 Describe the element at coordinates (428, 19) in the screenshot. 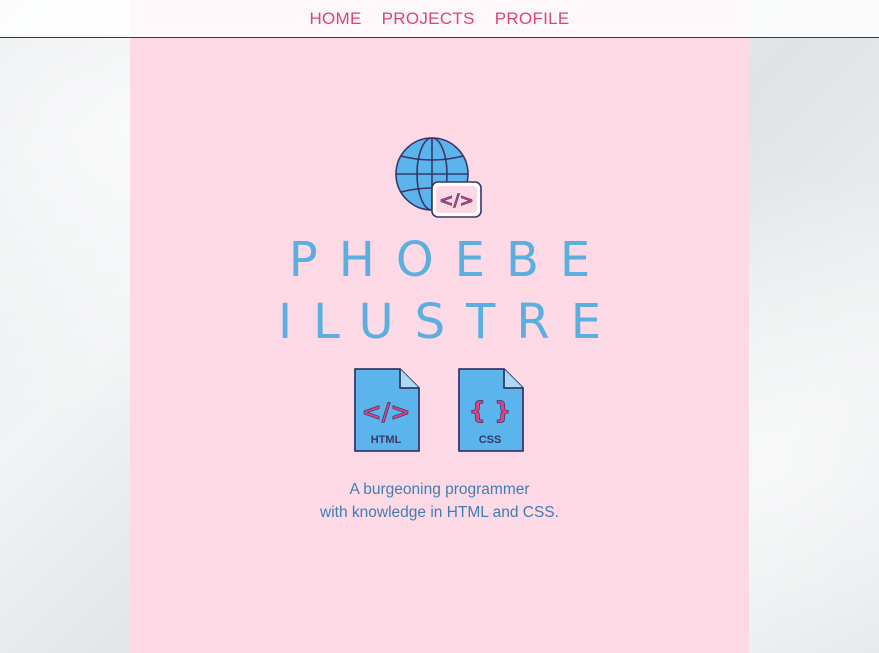

I see `nav-projects-link: PROJECTS` at that location.